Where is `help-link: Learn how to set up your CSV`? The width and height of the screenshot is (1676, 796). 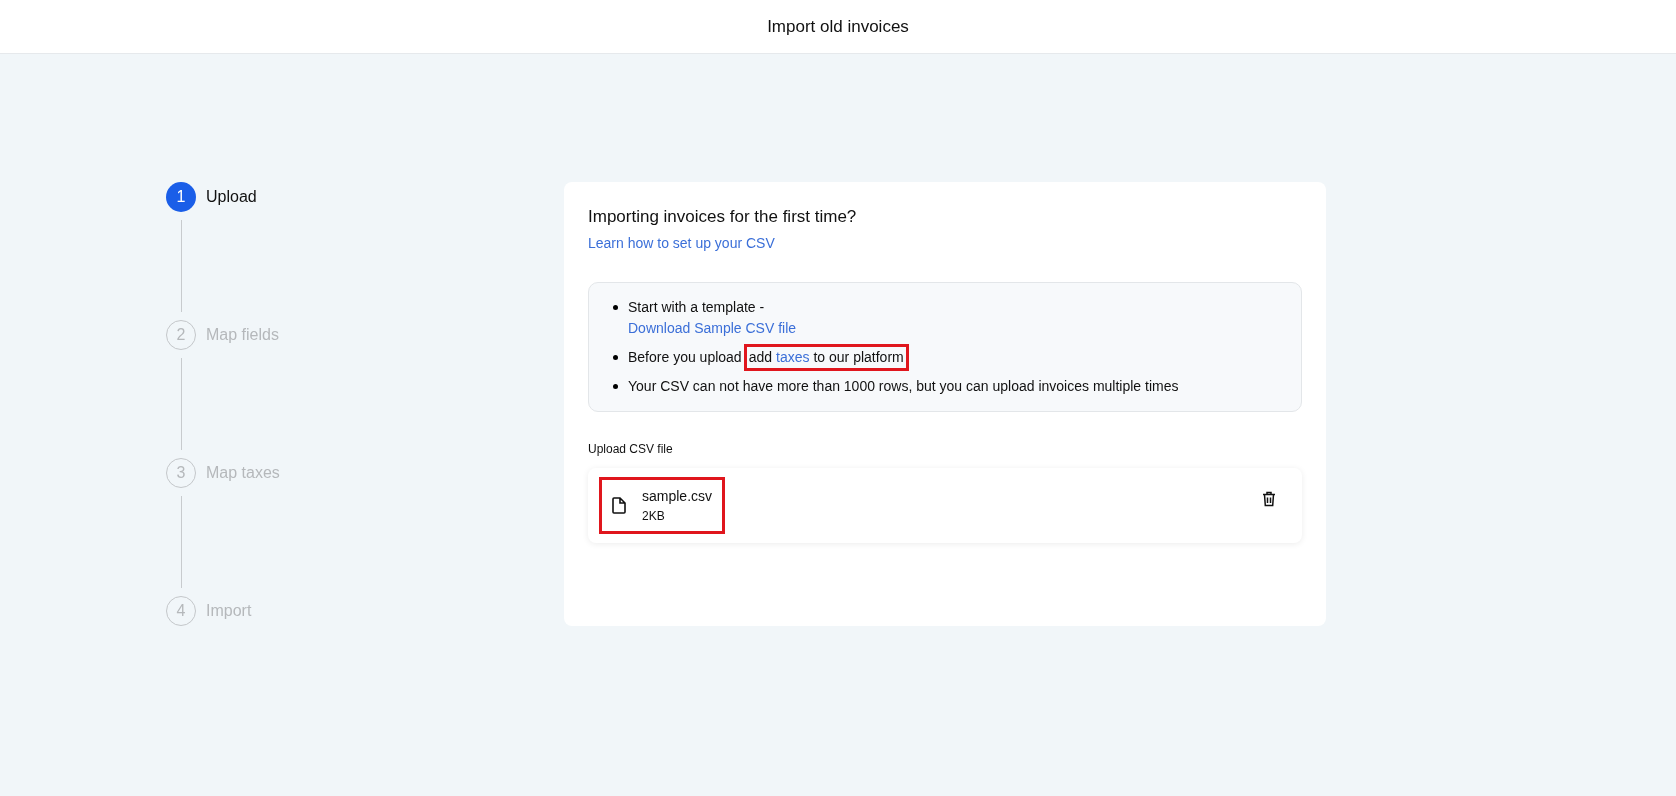
help-link: Learn how to set up your CSV is located at coordinates (681, 243).